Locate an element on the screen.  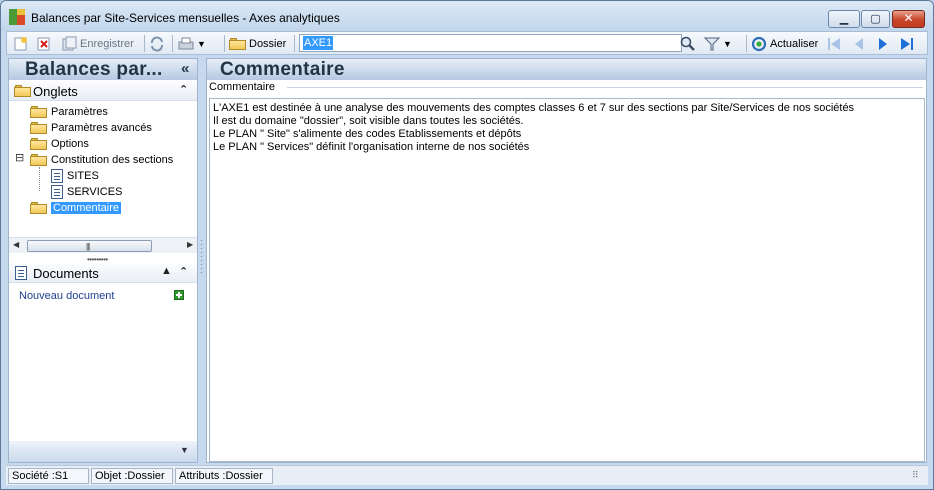
tree-item-options: Options is located at coordinates (59, 143).